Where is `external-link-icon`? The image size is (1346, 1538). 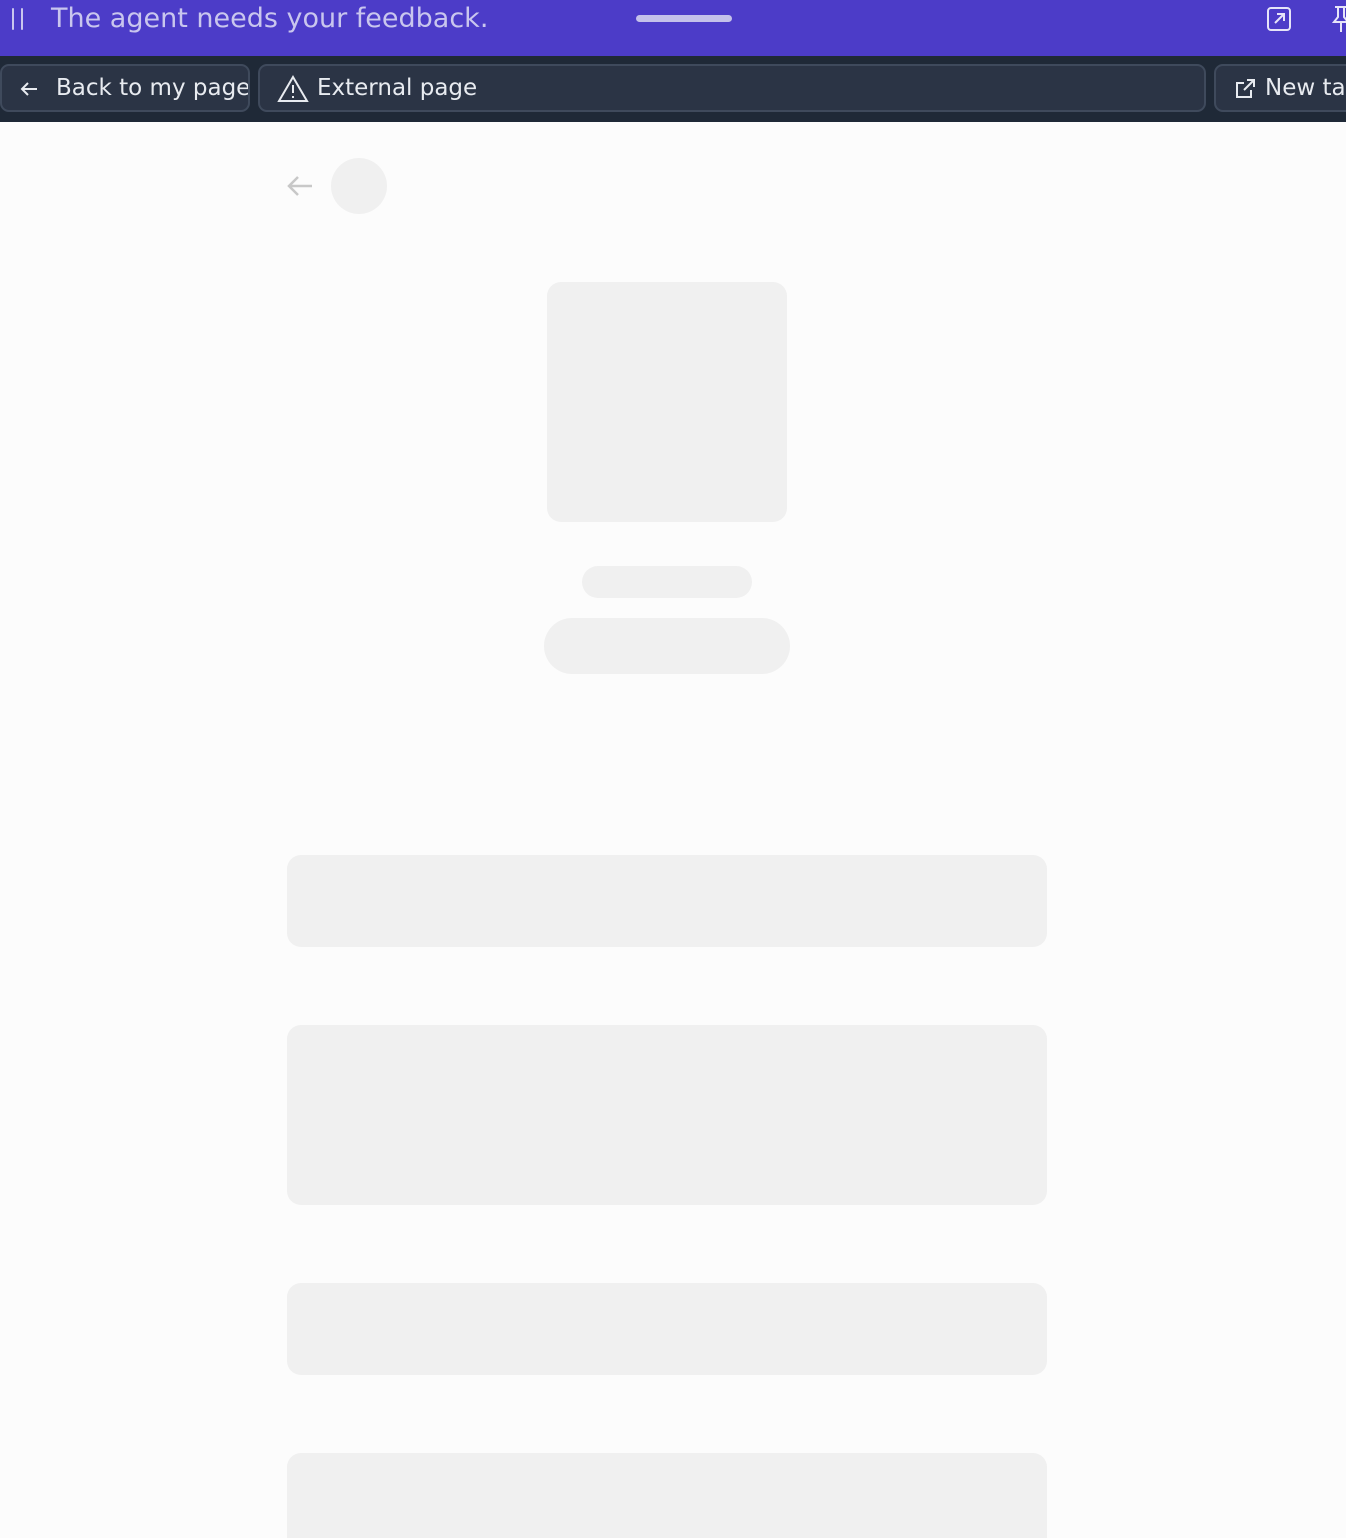 external-link-icon is located at coordinates (1245, 88).